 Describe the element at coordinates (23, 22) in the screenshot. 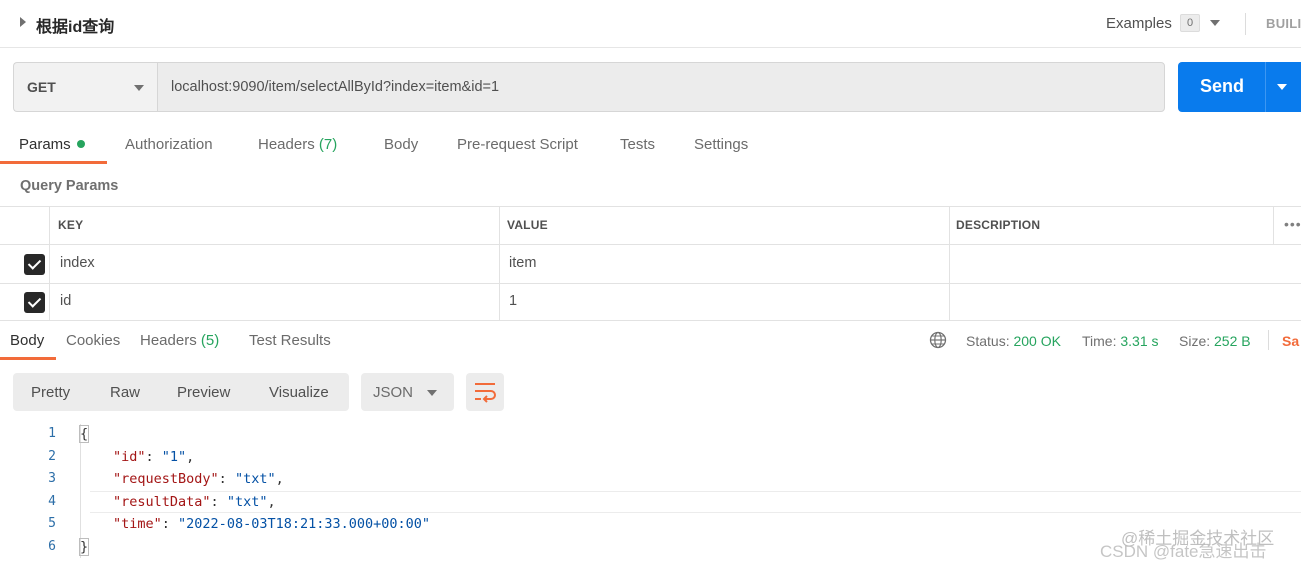

I see `expand-caret-icon` at that location.